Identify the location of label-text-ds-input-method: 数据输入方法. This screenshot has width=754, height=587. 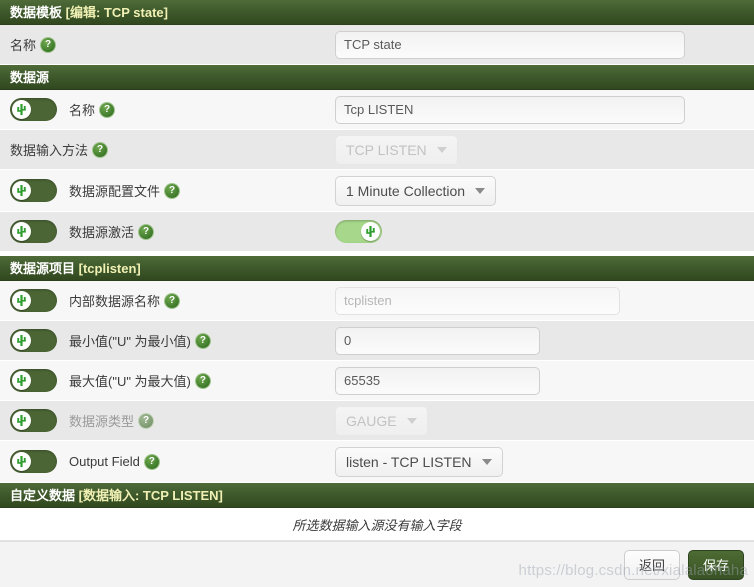
(49, 150).